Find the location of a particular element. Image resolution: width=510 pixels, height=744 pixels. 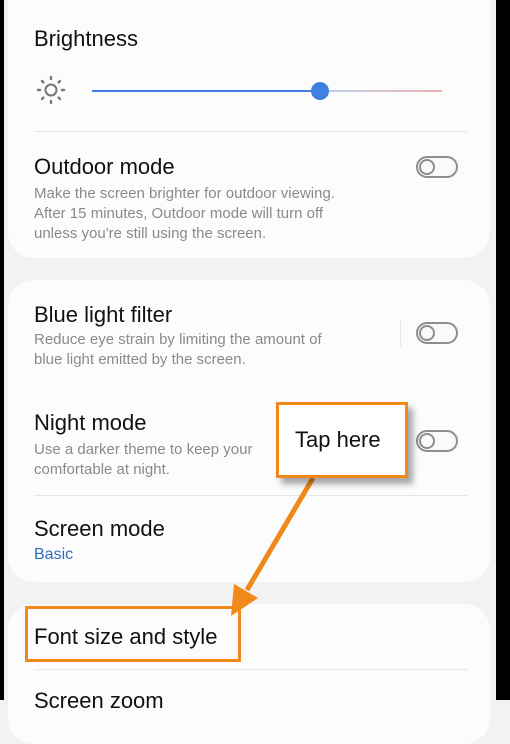

tap-here-callout: Tap here is located at coordinates (342, 440).